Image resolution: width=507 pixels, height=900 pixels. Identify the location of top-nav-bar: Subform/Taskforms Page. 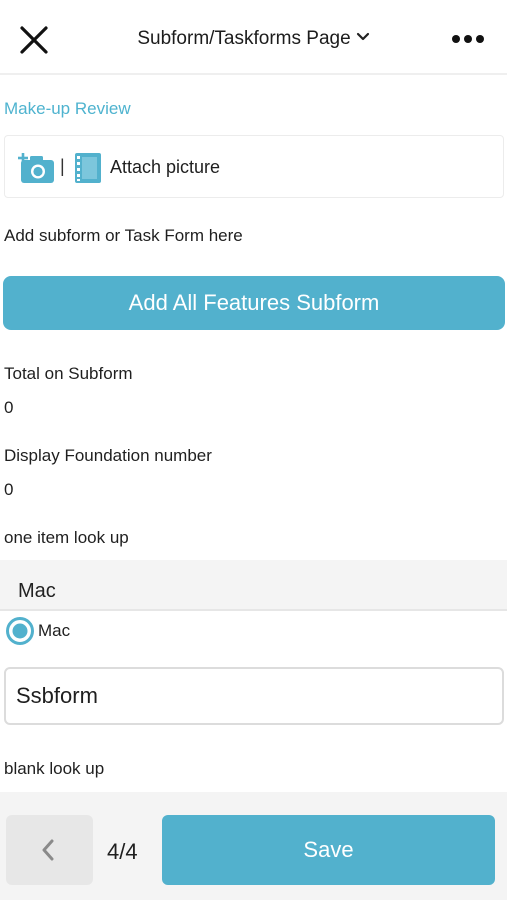
(253, 37).